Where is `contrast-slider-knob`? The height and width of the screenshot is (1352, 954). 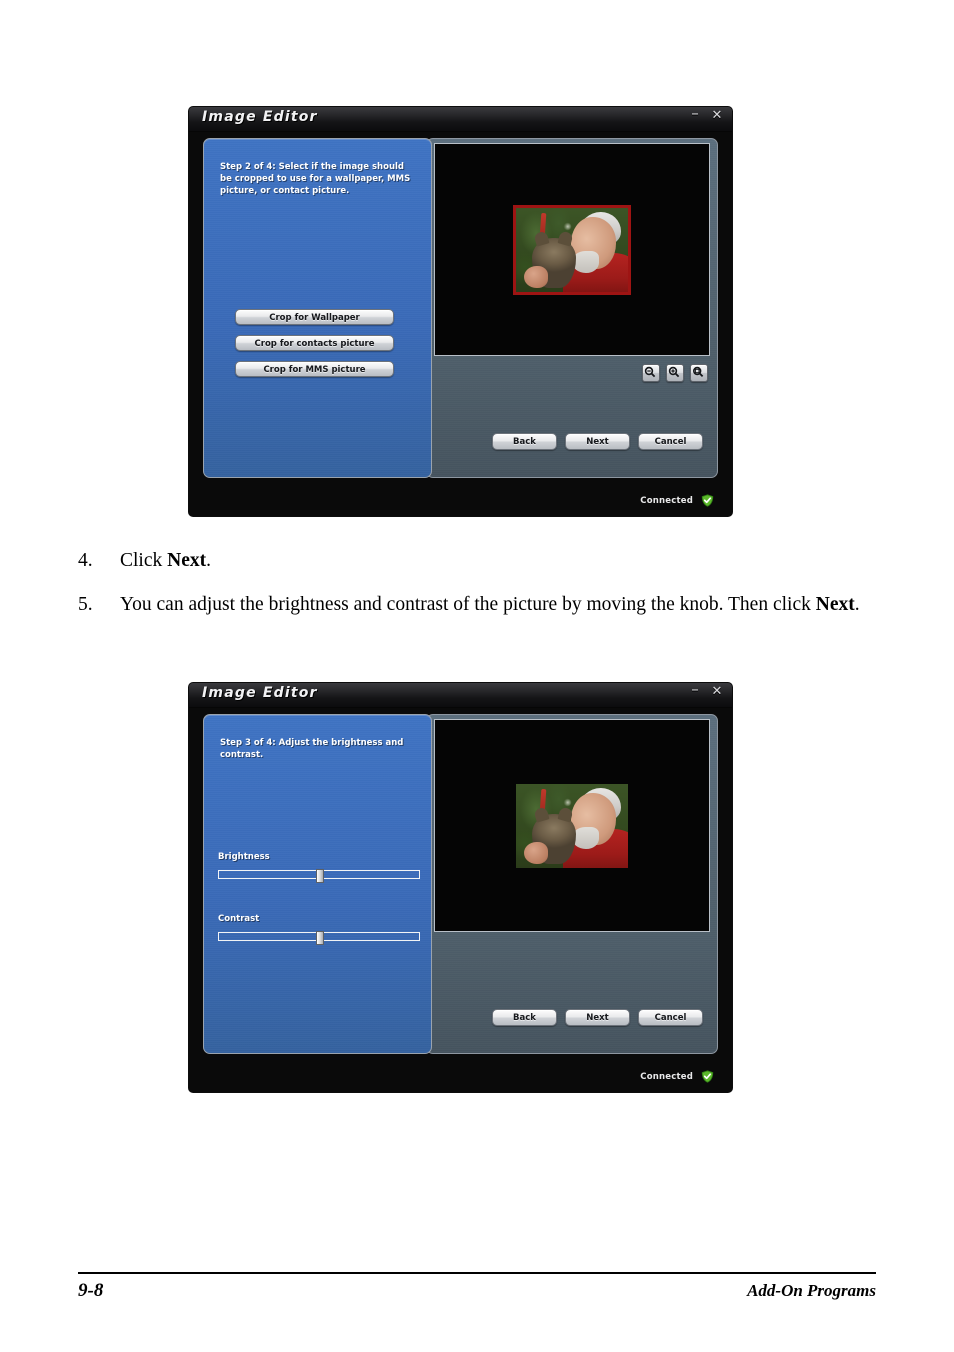
contrast-slider-knob is located at coordinates (320, 938).